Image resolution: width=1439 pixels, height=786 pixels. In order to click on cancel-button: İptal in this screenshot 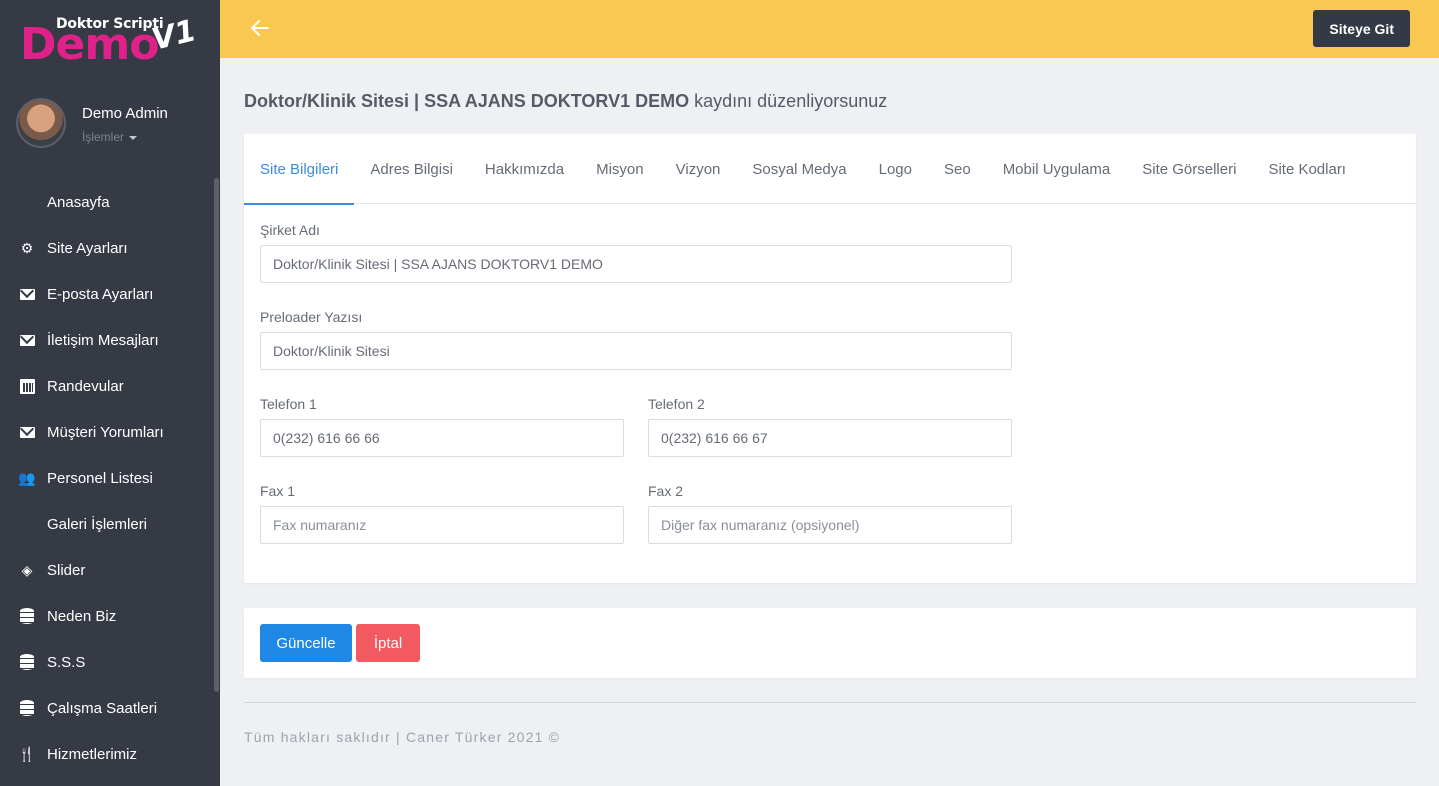, I will do `click(388, 643)`.